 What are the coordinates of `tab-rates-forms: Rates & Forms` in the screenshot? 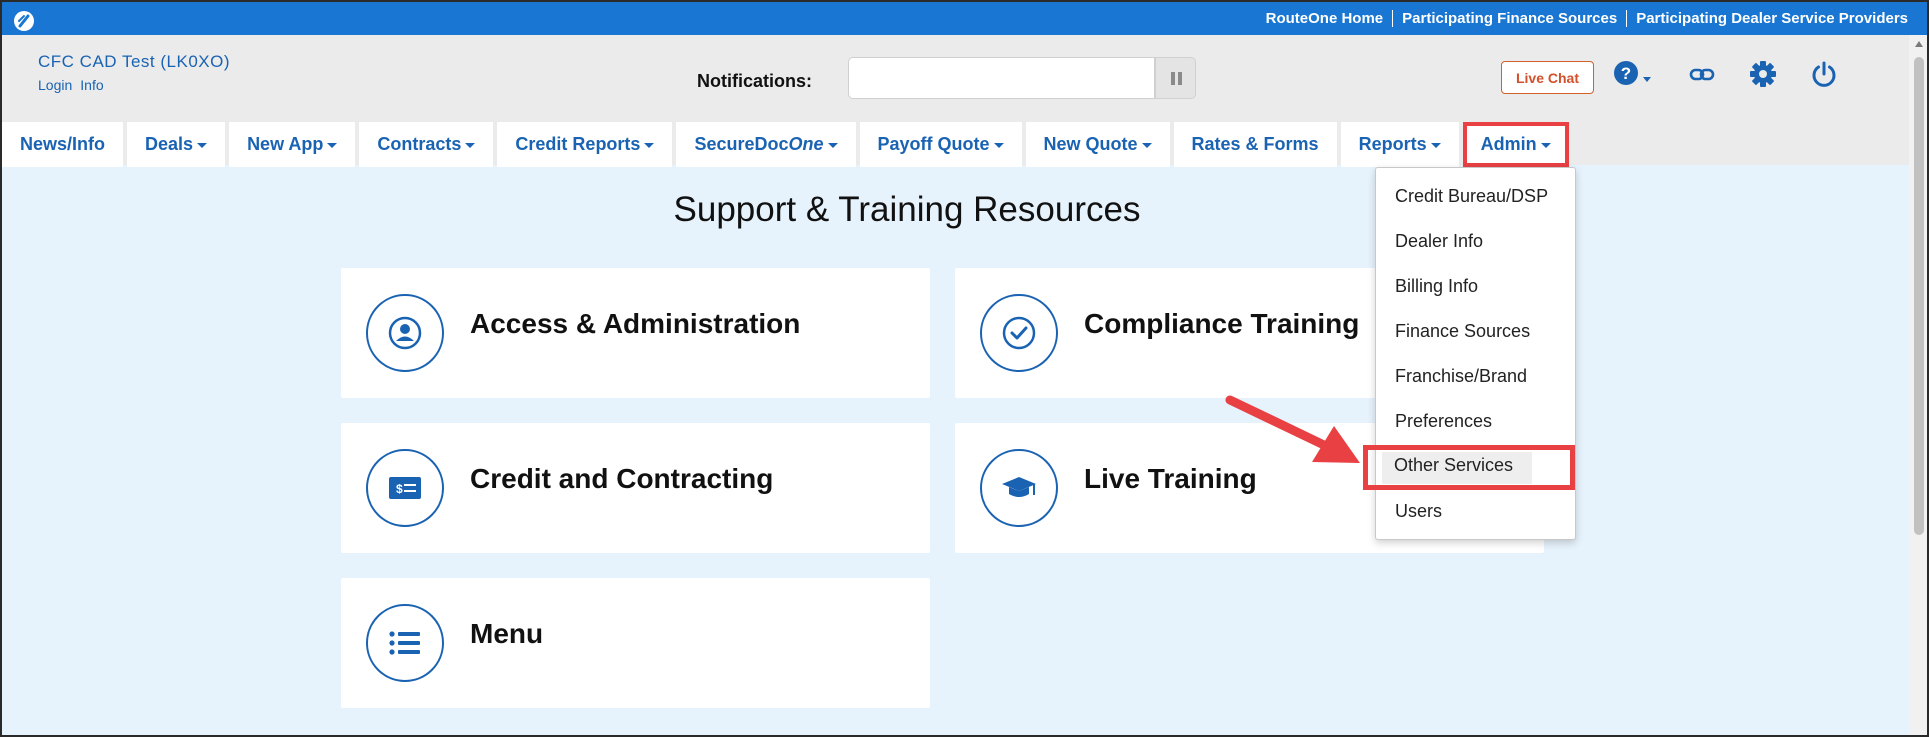 It's located at (1255, 144).